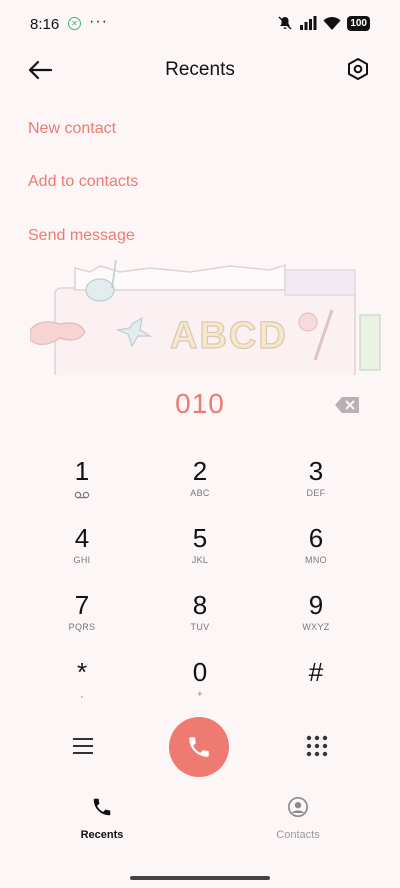 The width and height of the screenshot is (400, 888). I want to click on key-digit: #, so click(316, 672).